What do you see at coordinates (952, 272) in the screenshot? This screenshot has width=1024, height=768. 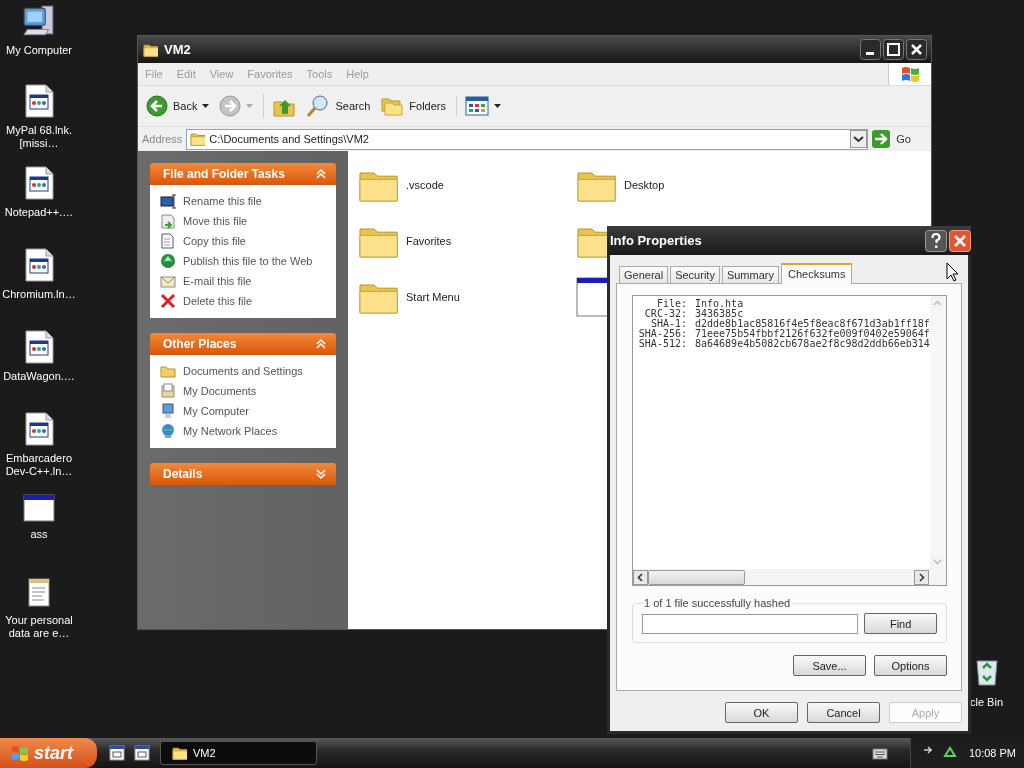 I see `mouse-pointer-icon` at bounding box center [952, 272].